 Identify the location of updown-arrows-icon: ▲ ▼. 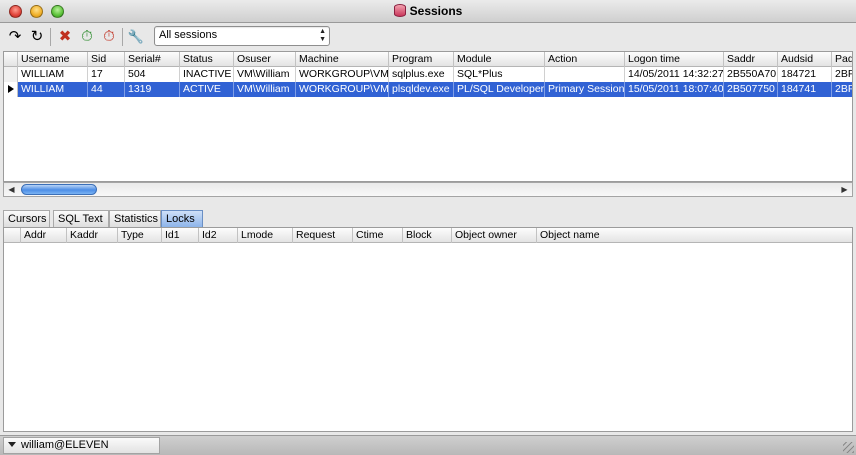
(322, 35).